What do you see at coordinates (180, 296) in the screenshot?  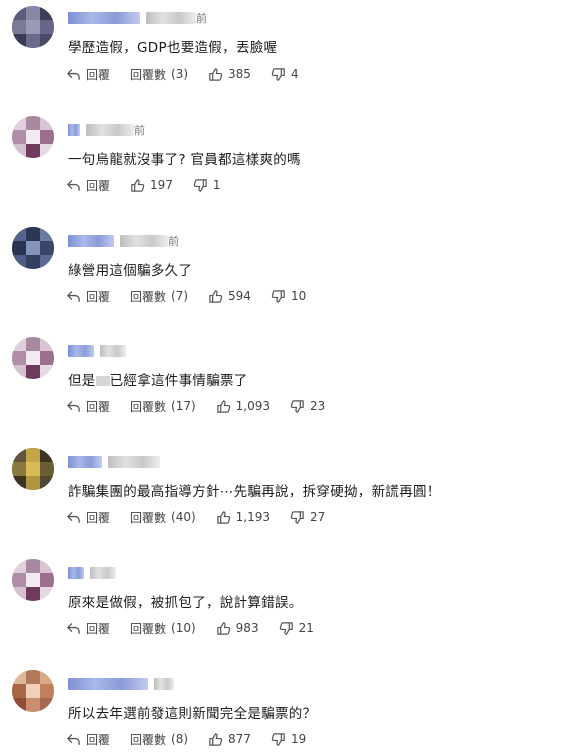 I see `replies-count: (7)` at bounding box center [180, 296].